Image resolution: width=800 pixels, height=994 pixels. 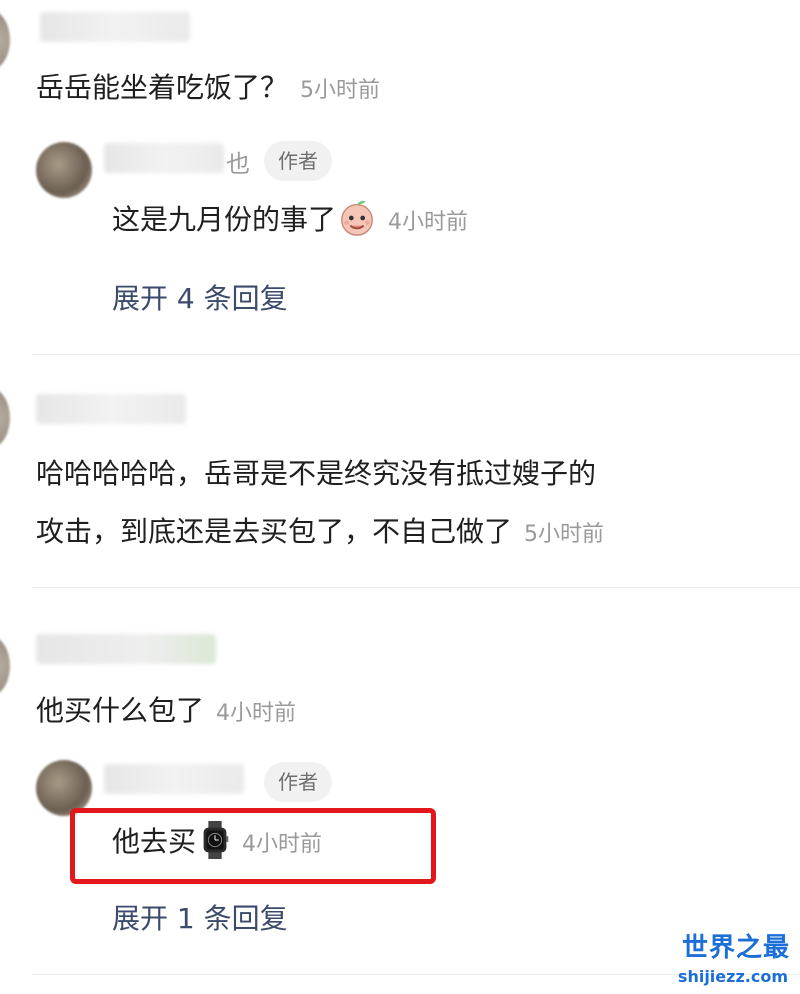 I want to click on reply2-time: 4小时前, so click(x=282, y=844).